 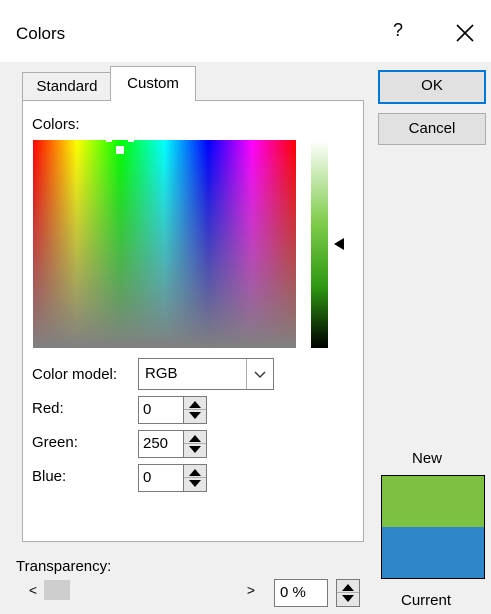 I want to click on crosshair-mark-right, so click(x=131, y=140).